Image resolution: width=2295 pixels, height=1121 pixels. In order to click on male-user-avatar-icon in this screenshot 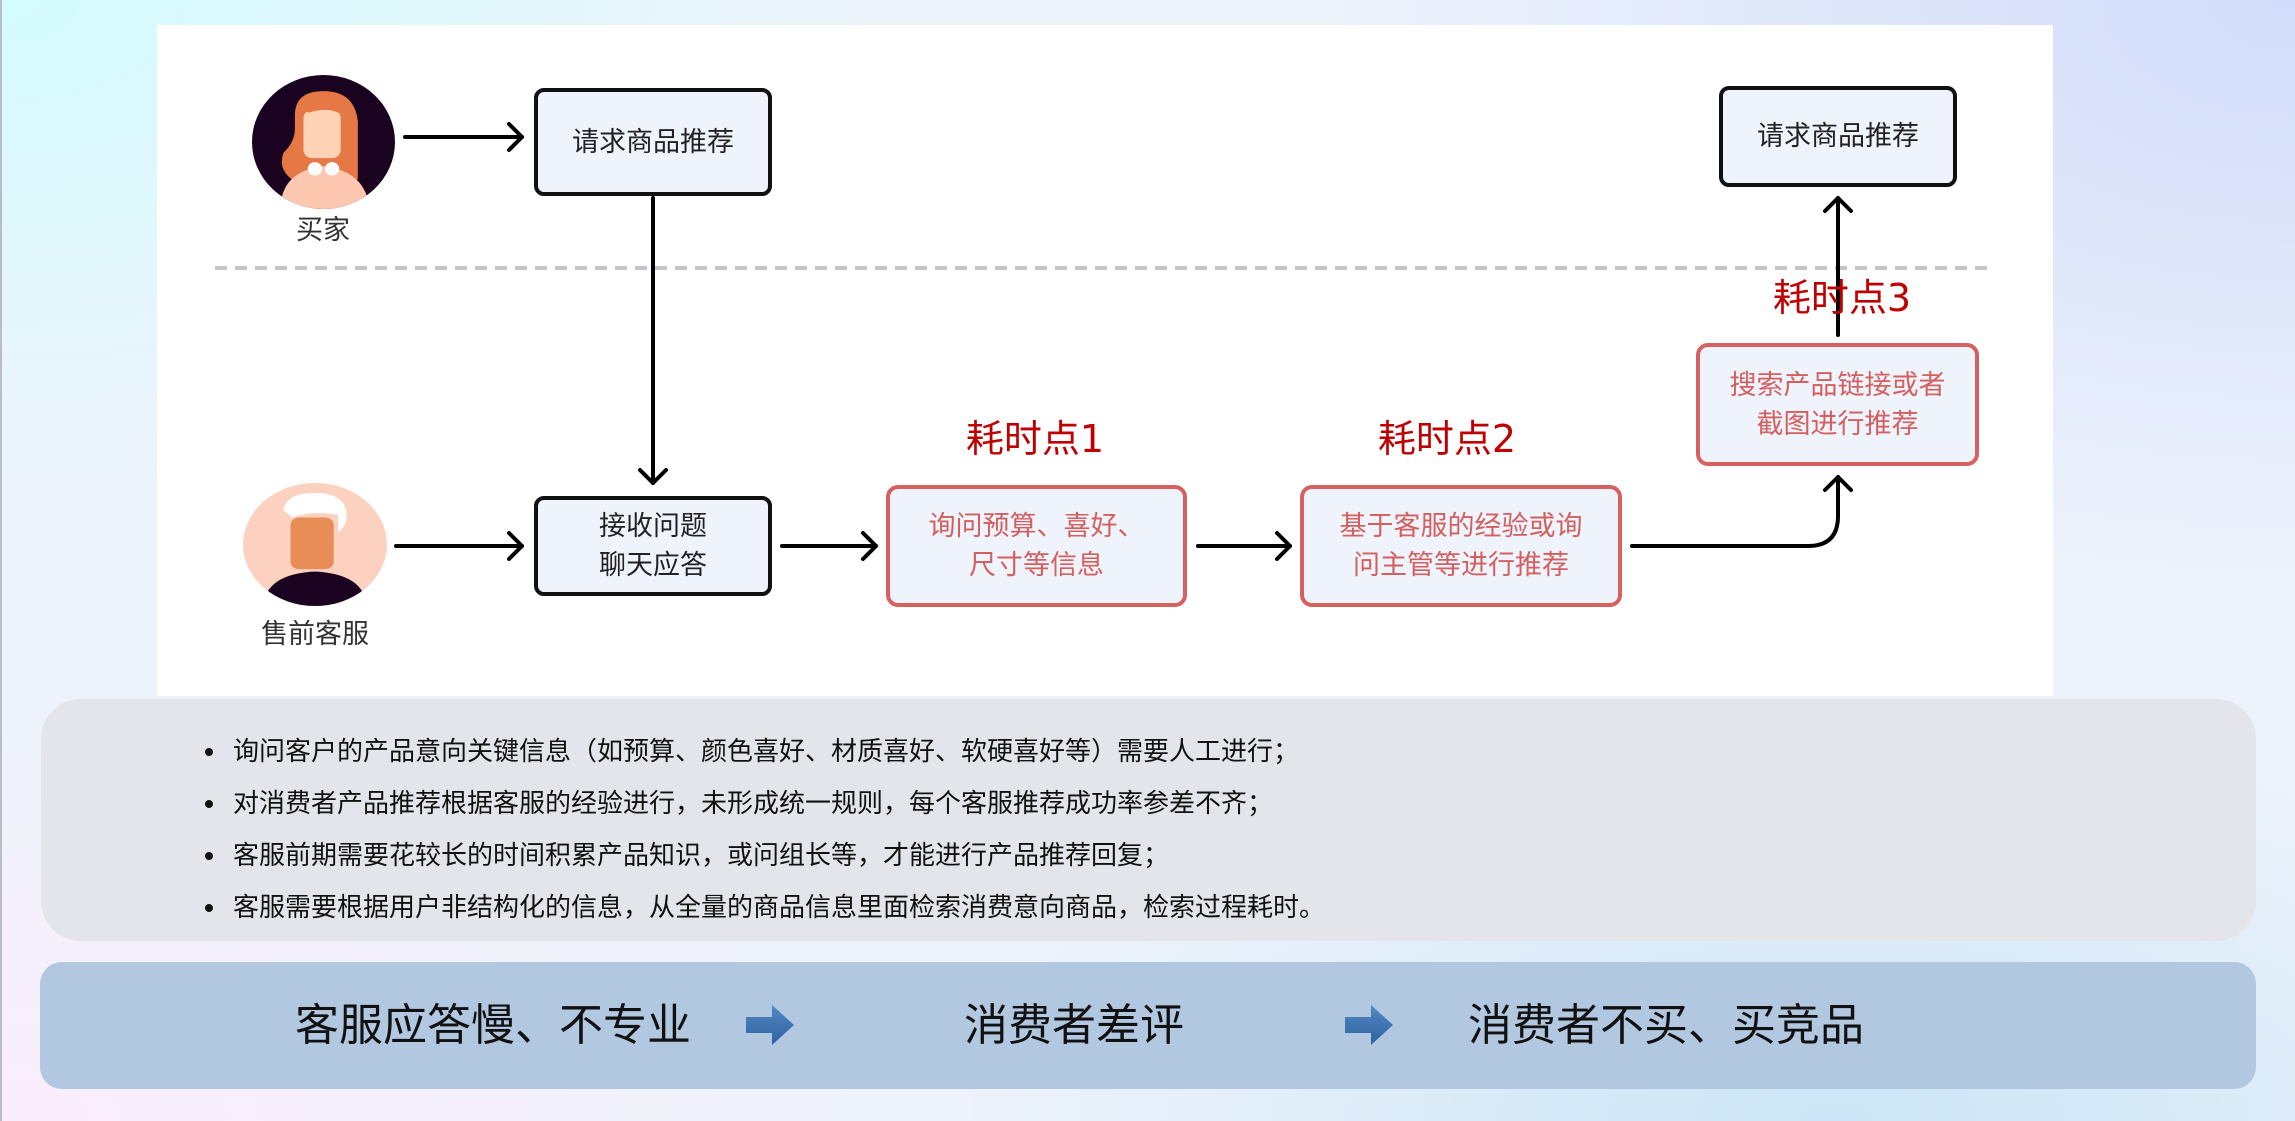, I will do `click(315, 544)`.